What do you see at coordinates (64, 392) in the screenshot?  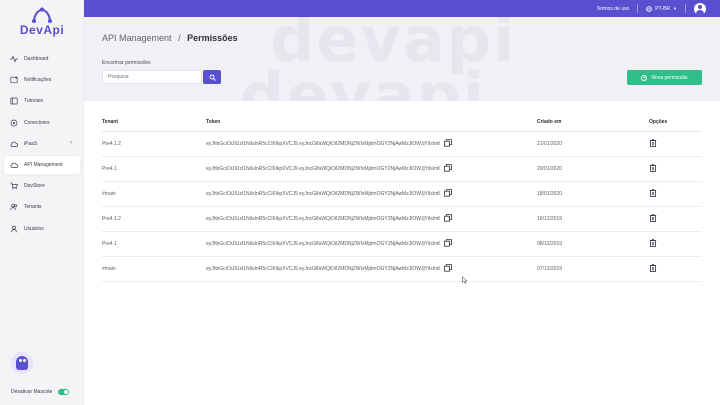 I see `mascot-toggle-switch` at bounding box center [64, 392].